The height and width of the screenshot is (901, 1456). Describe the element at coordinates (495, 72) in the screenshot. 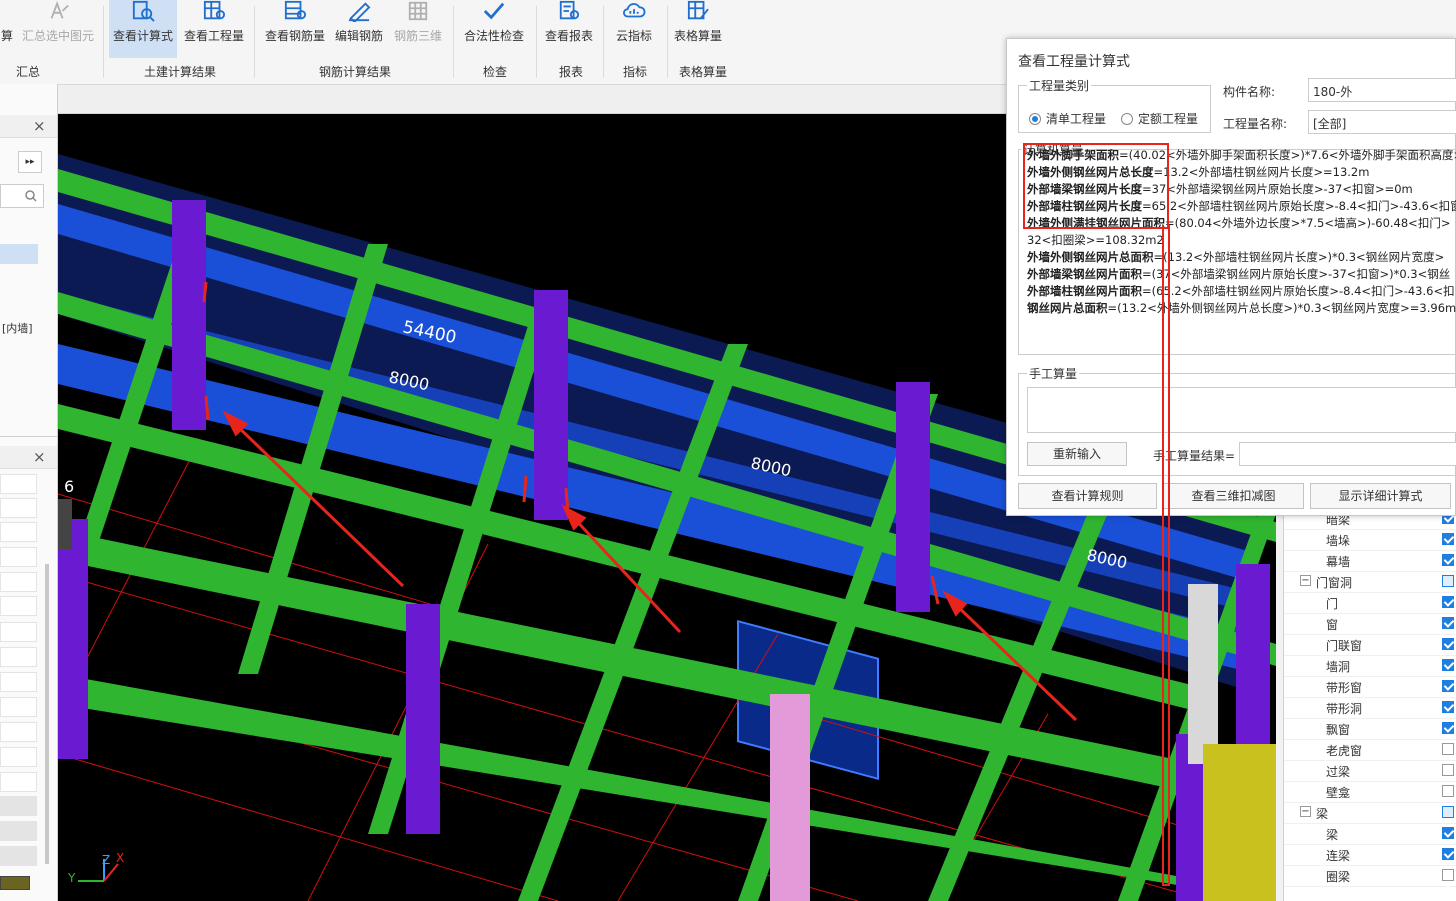

I see `group-label-check: 检查` at that location.